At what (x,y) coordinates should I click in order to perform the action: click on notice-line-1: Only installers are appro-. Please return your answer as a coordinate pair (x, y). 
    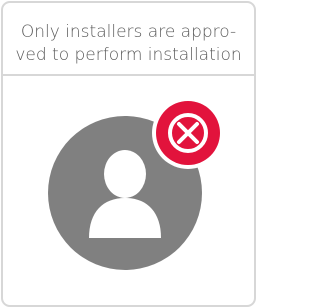
    Looking at the image, I should click on (128, 32).